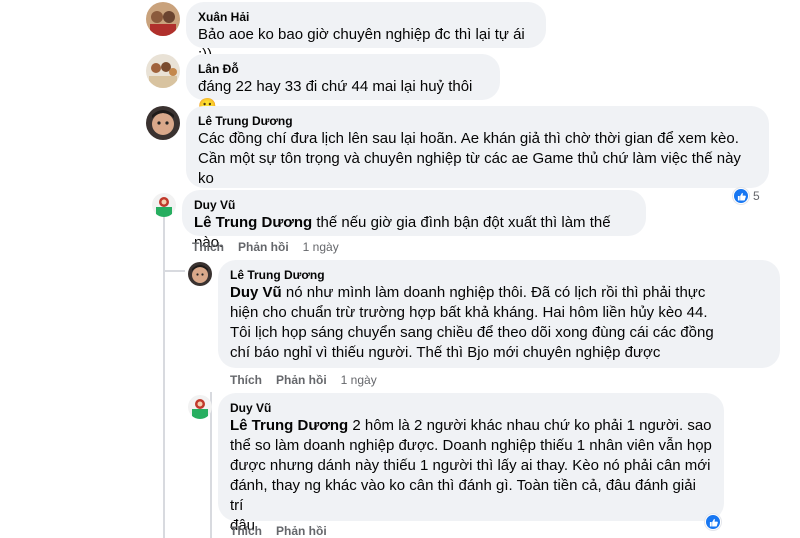 Image resolution: width=800 pixels, height=538 pixels. What do you see at coordinates (756, 196) in the screenshot?
I see `reaction-count: 5` at bounding box center [756, 196].